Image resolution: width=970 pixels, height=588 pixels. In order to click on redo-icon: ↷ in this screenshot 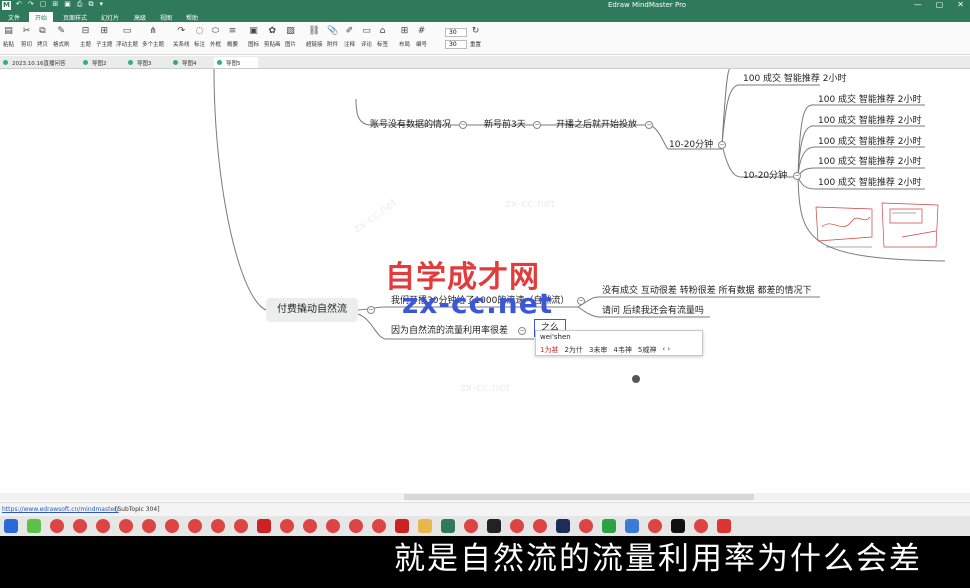, I will do `click(31, 4)`.